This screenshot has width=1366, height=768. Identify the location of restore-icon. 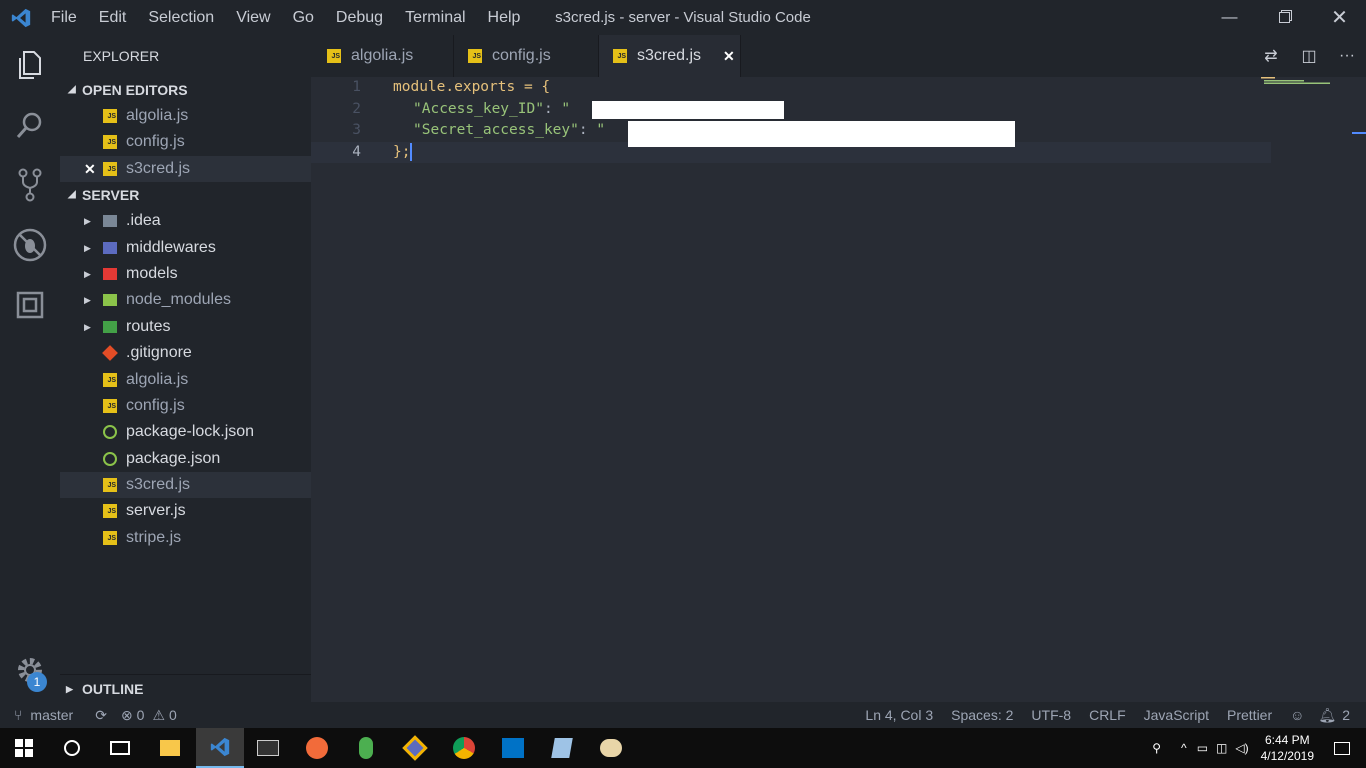
(1284, 17).